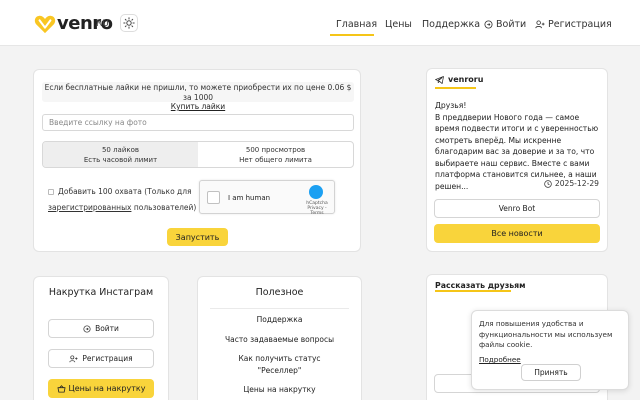 The width and height of the screenshot is (640, 400). I want to click on insta-login-button: Войти, so click(101, 328).